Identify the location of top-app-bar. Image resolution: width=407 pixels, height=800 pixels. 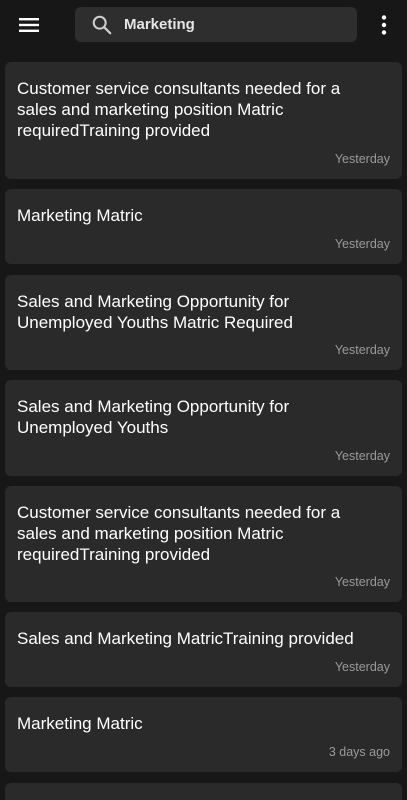
(203, 25).